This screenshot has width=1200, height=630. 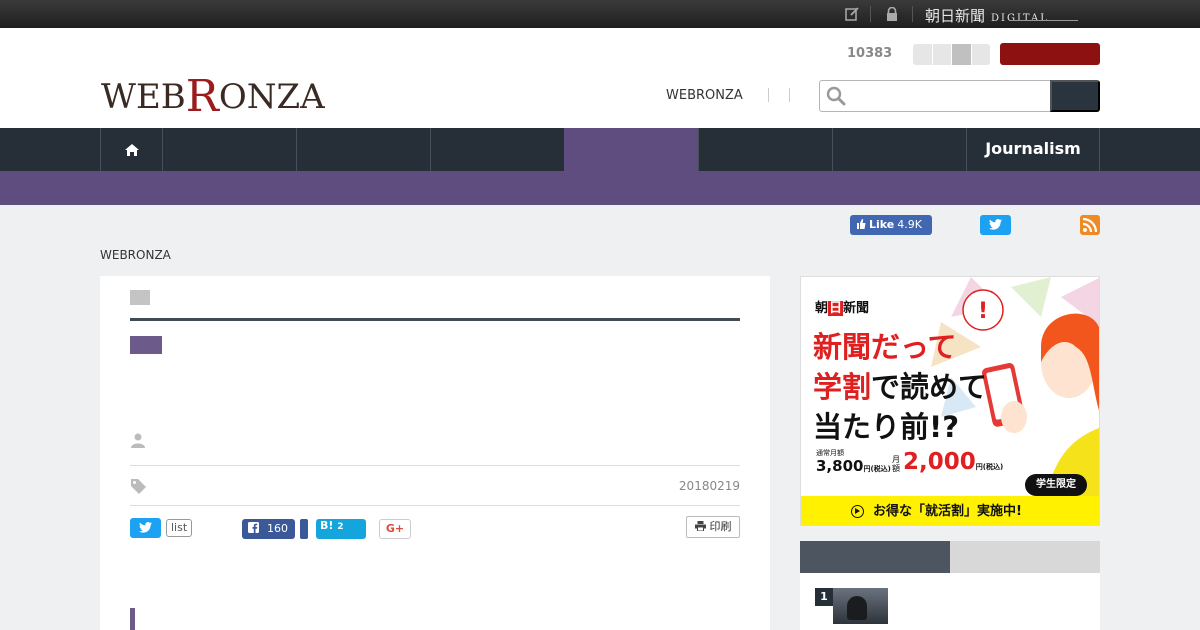 I want to click on share-facebook-button: 160, so click(x=268, y=529).